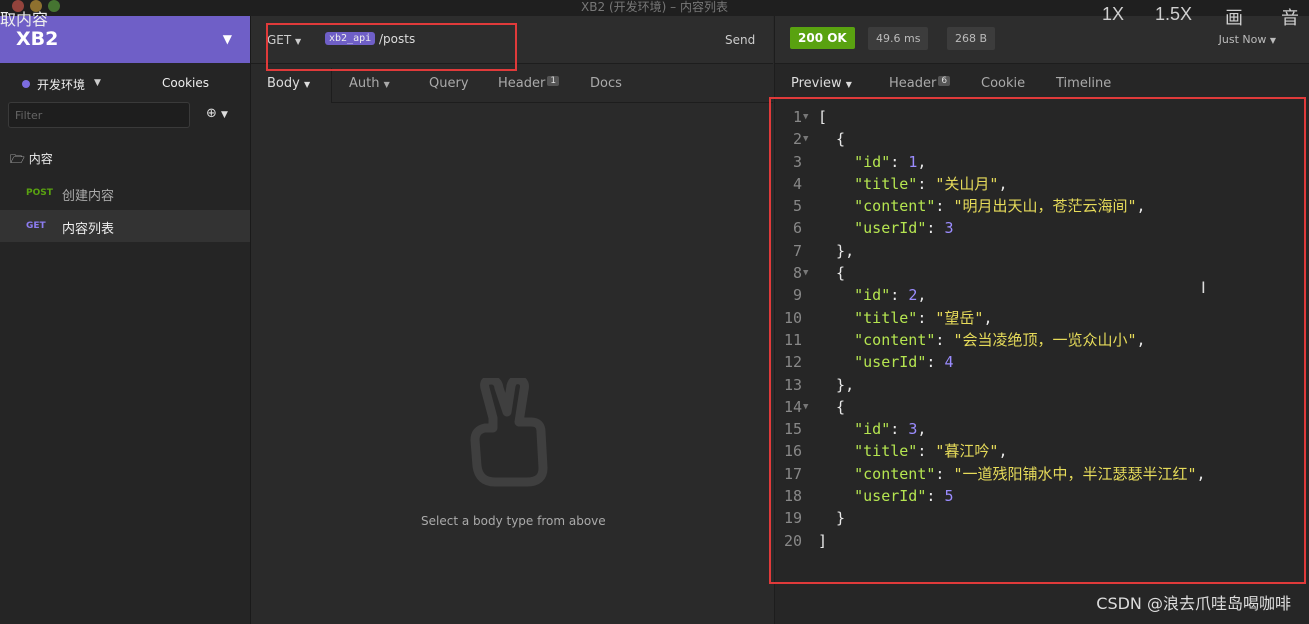  I want to click on send-button: Send, so click(740, 40).